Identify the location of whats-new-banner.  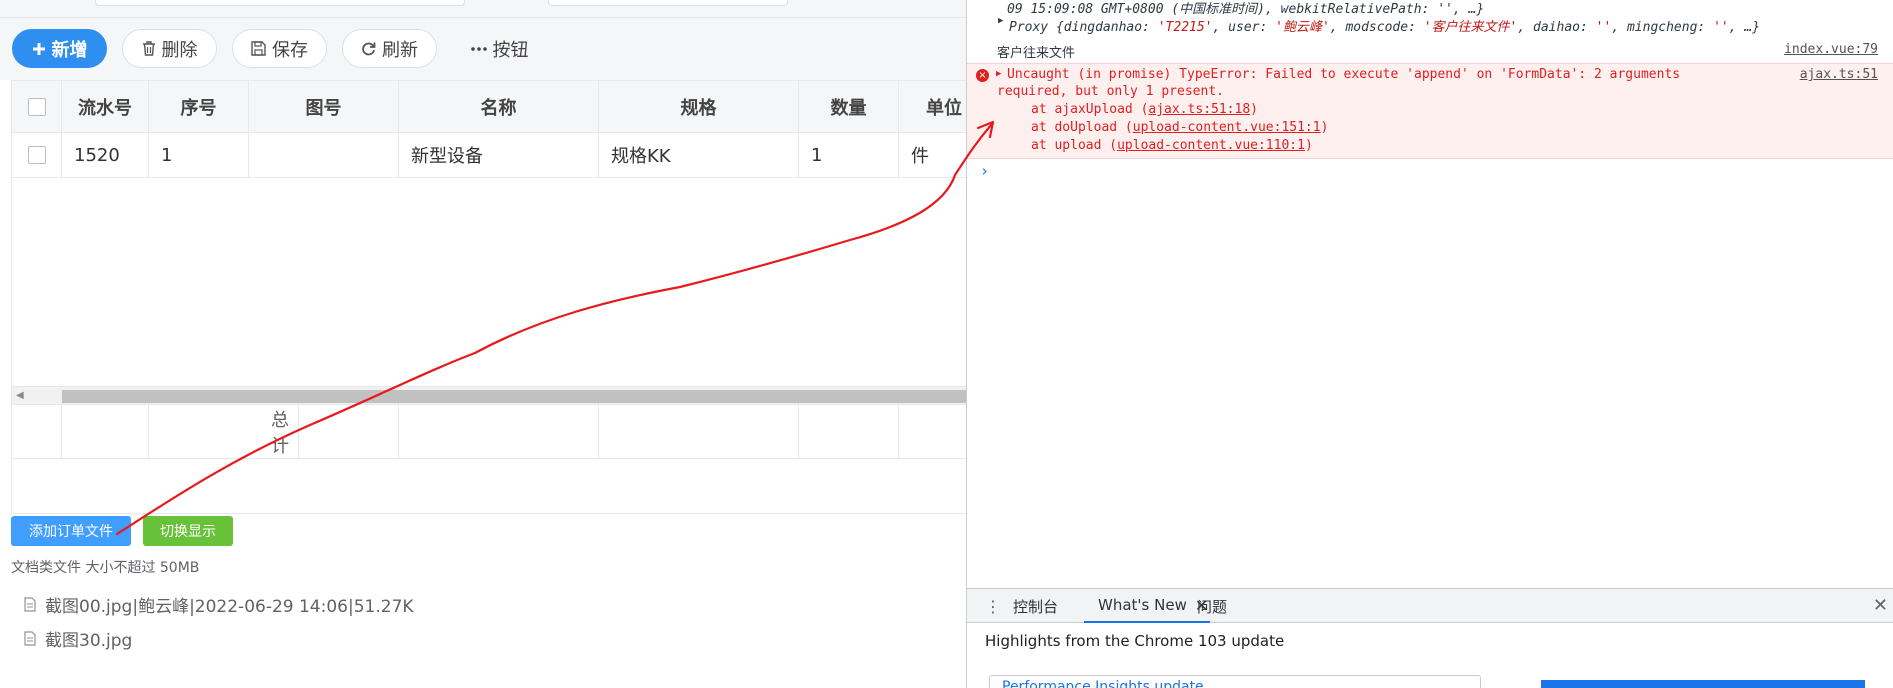
(1703, 684).